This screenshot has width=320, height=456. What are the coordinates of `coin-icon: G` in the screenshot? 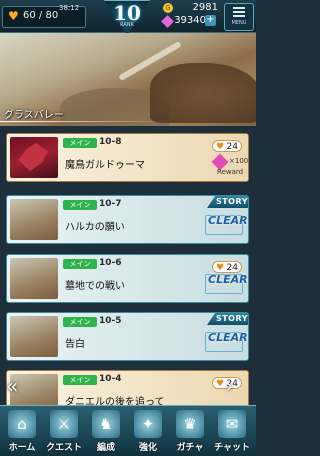 It's located at (168, 8).